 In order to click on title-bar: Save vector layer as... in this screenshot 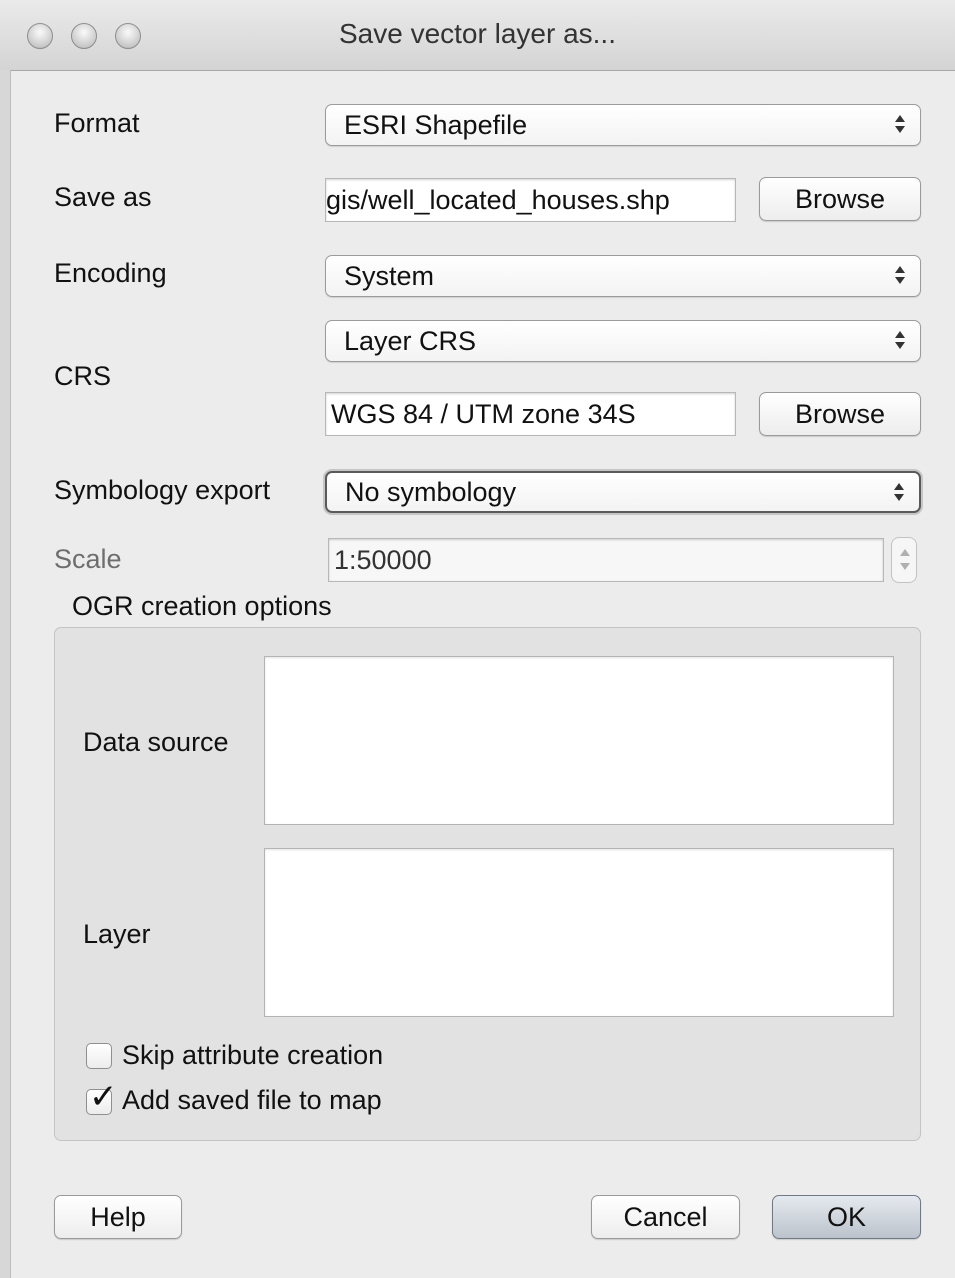, I will do `click(477, 35)`.